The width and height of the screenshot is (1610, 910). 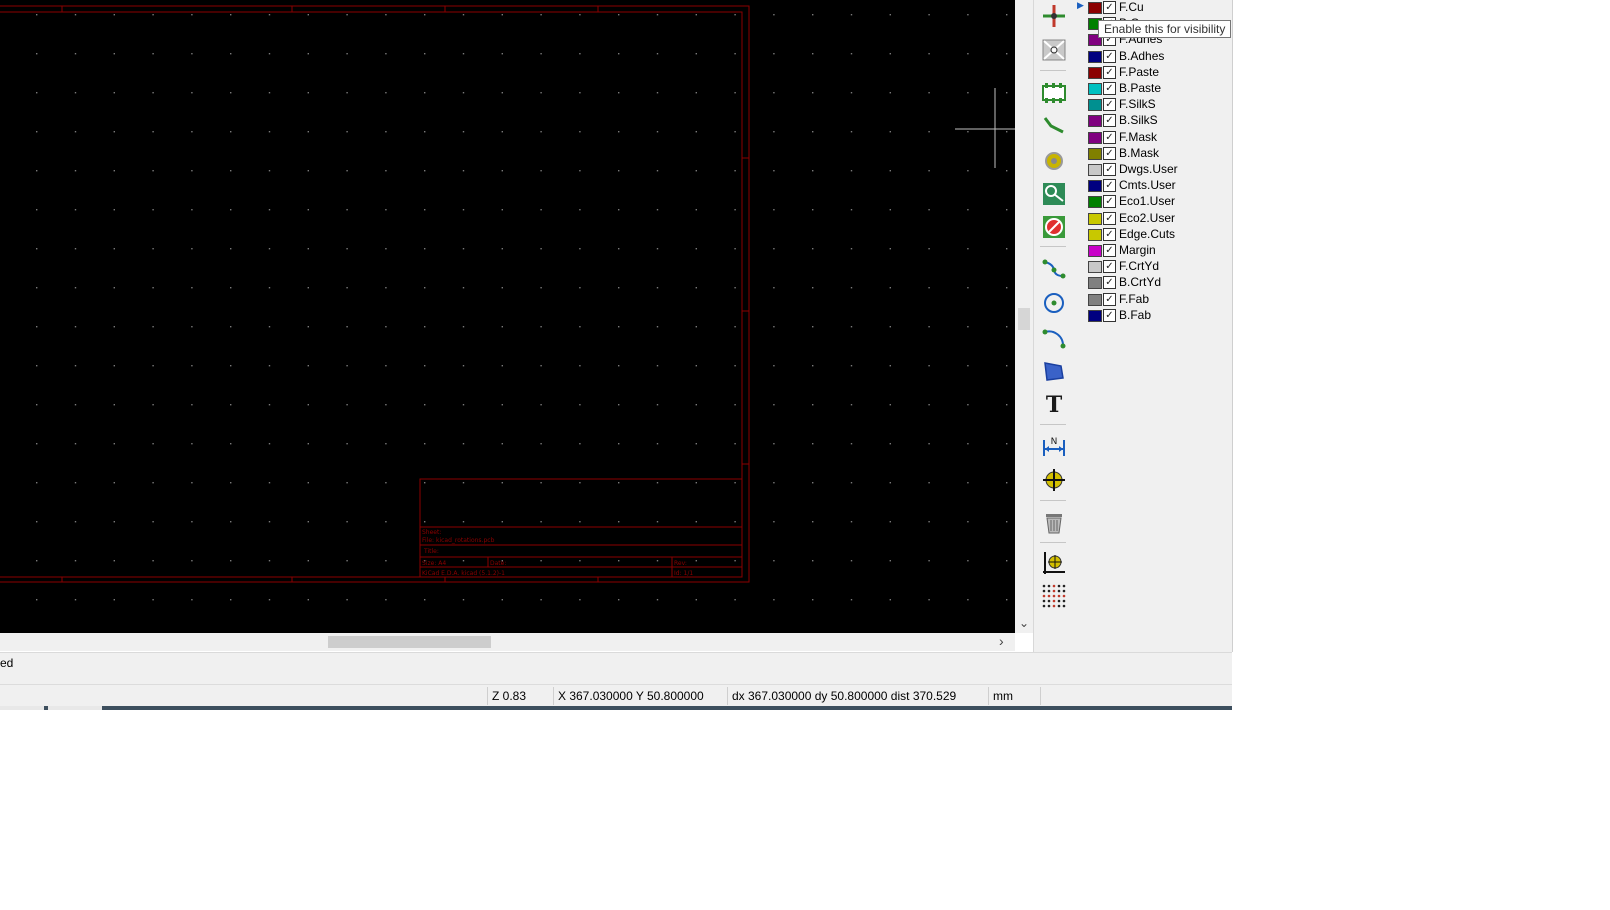 What do you see at coordinates (1131, 7) in the screenshot?
I see `layer-name: F.Cu` at bounding box center [1131, 7].